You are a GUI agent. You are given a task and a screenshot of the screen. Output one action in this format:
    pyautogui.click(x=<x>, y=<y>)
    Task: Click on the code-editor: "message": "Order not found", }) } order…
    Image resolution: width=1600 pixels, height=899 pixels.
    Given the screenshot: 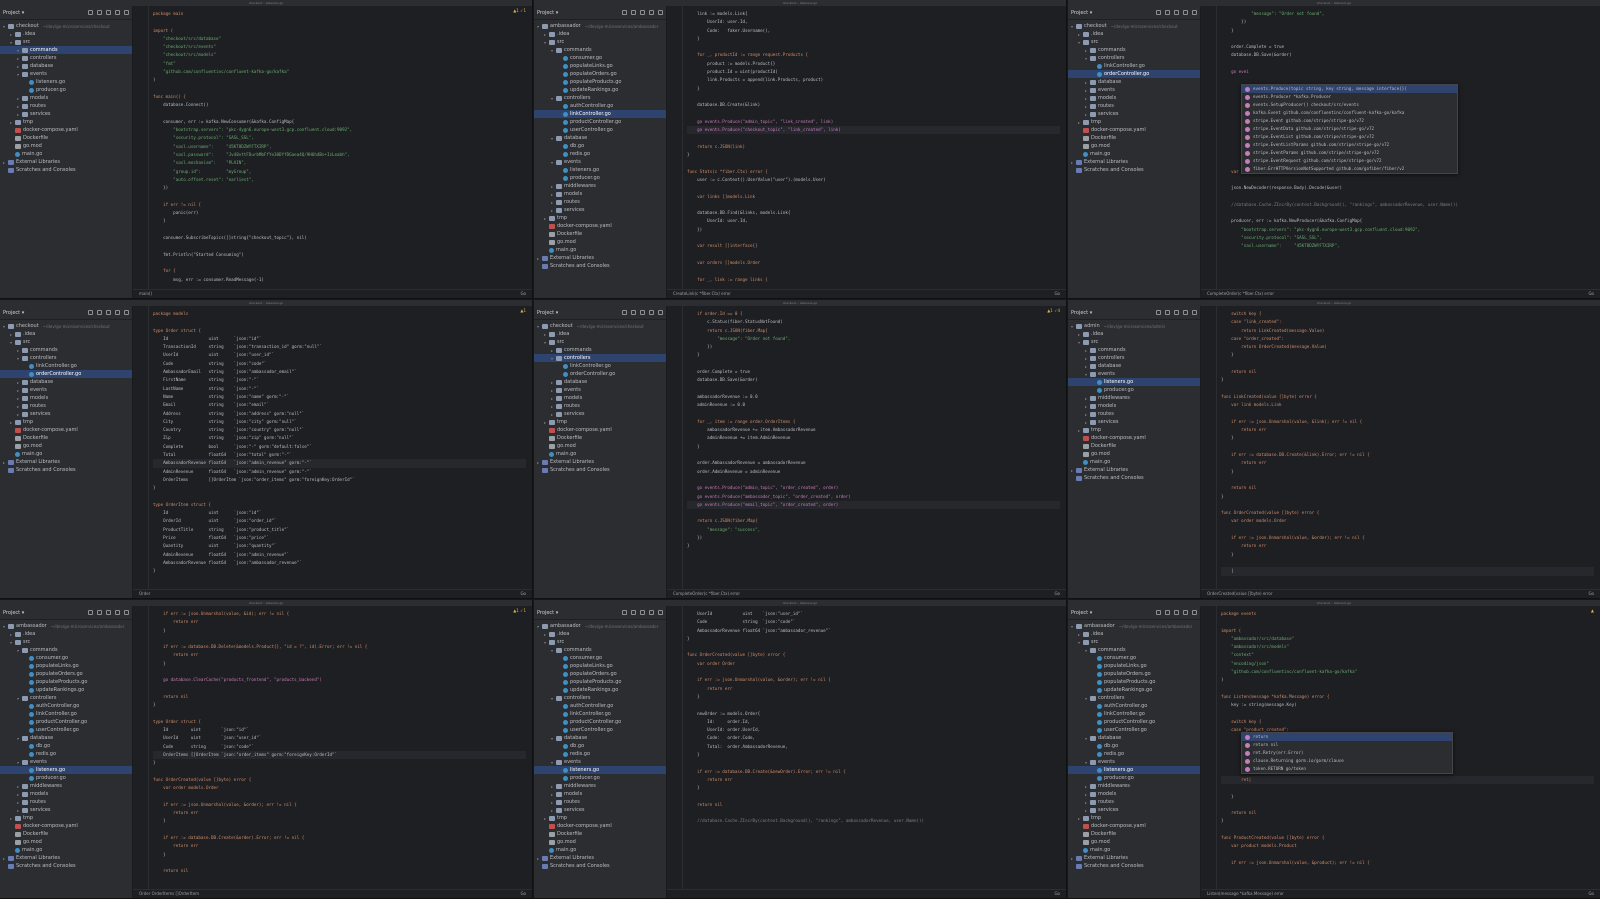 What is the action you would take?
    pyautogui.click(x=1400, y=152)
    